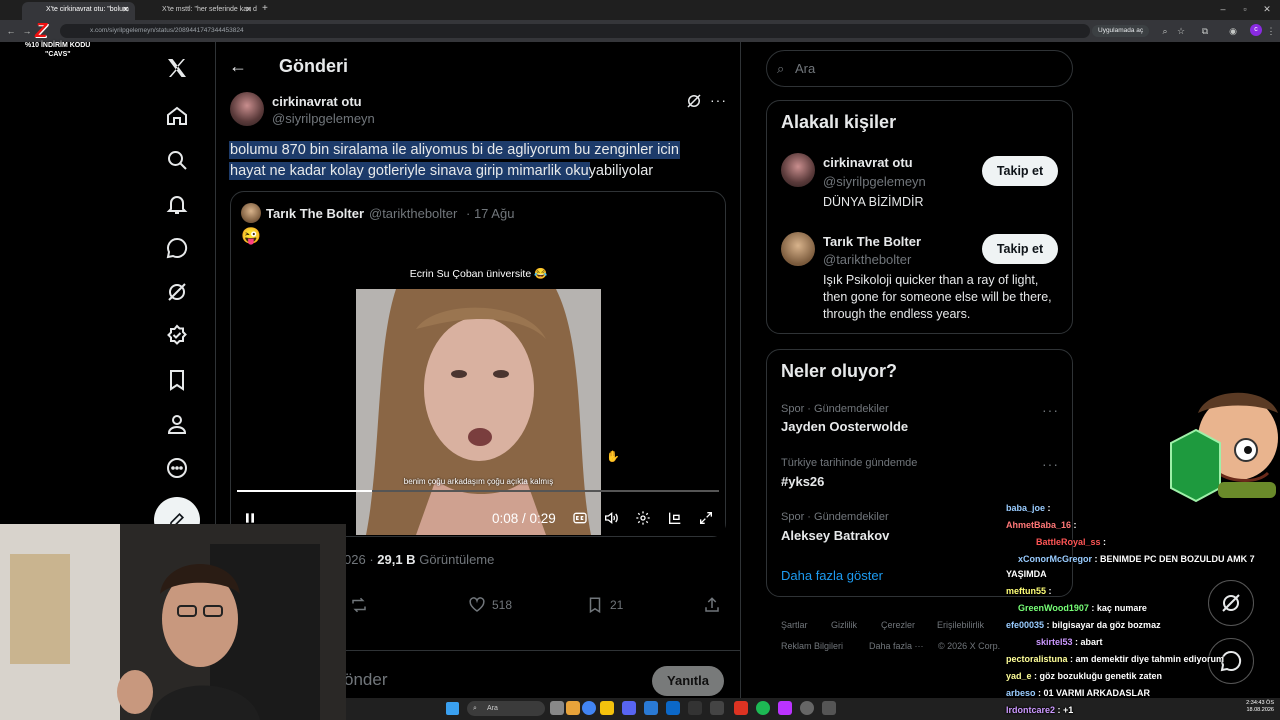  I want to click on chrome-icon, so click(589, 708).